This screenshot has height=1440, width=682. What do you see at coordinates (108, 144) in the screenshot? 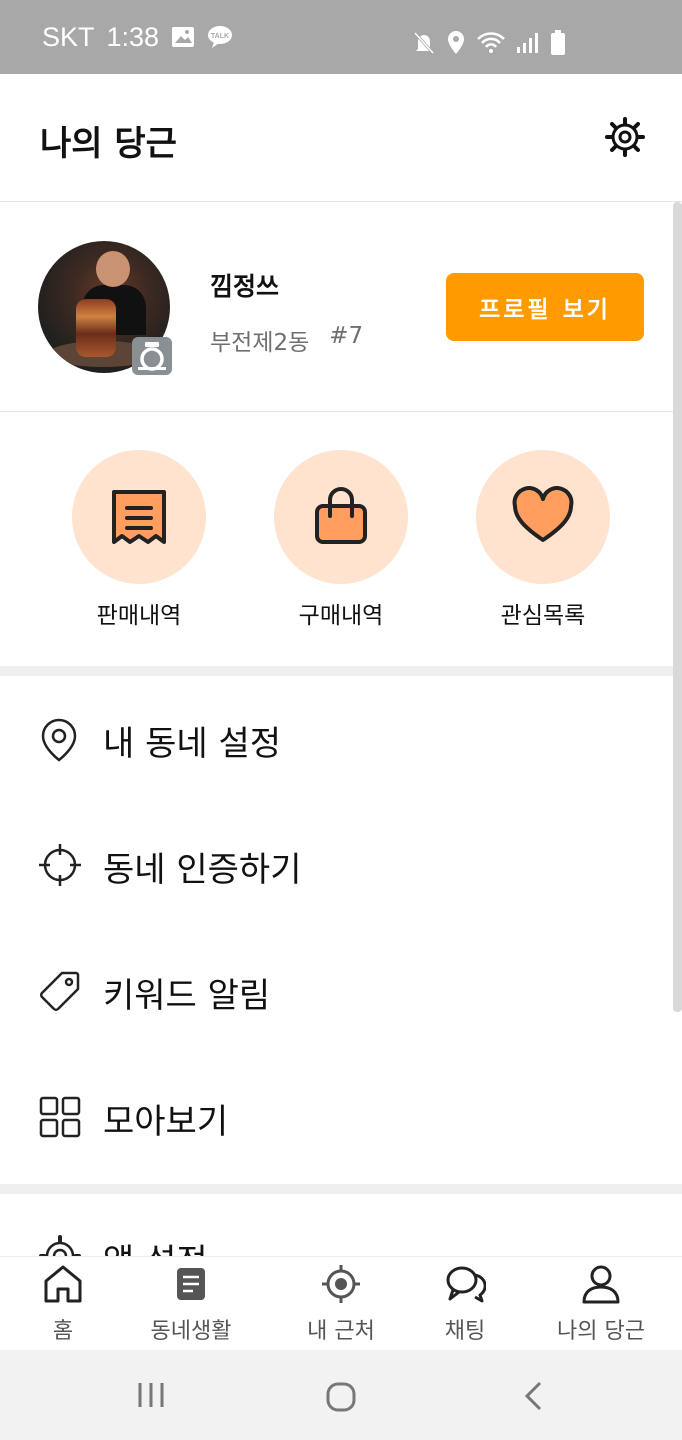
I see `page-title: 나의 당근` at bounding box center [108, 144].